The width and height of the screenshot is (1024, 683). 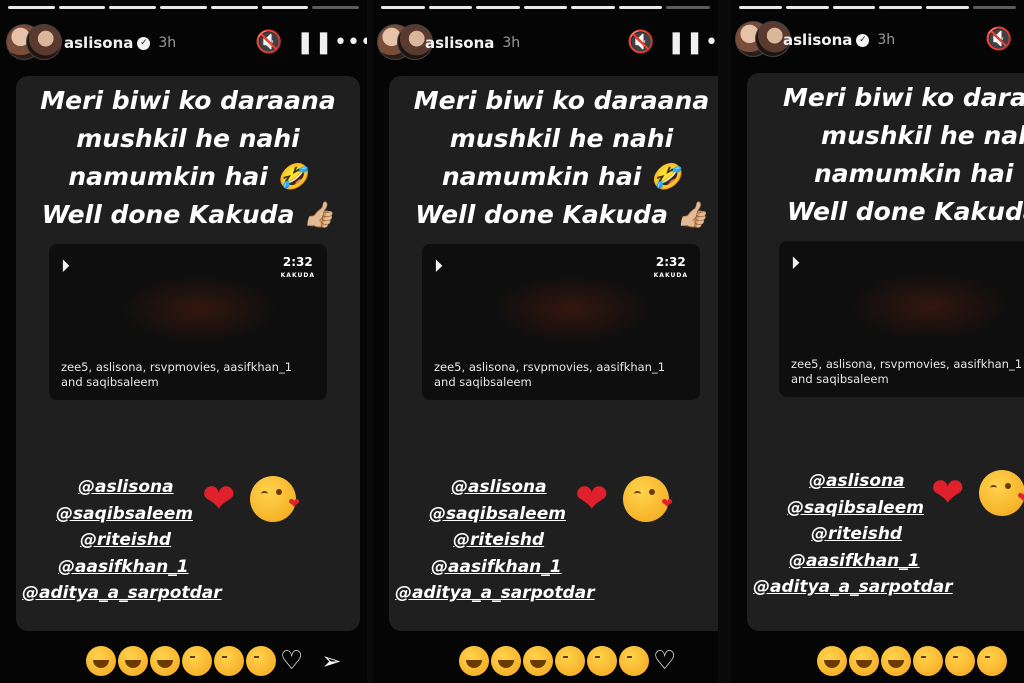 I want to click on reaction-bar: ♡ ➢, so click(x=226, y=661).